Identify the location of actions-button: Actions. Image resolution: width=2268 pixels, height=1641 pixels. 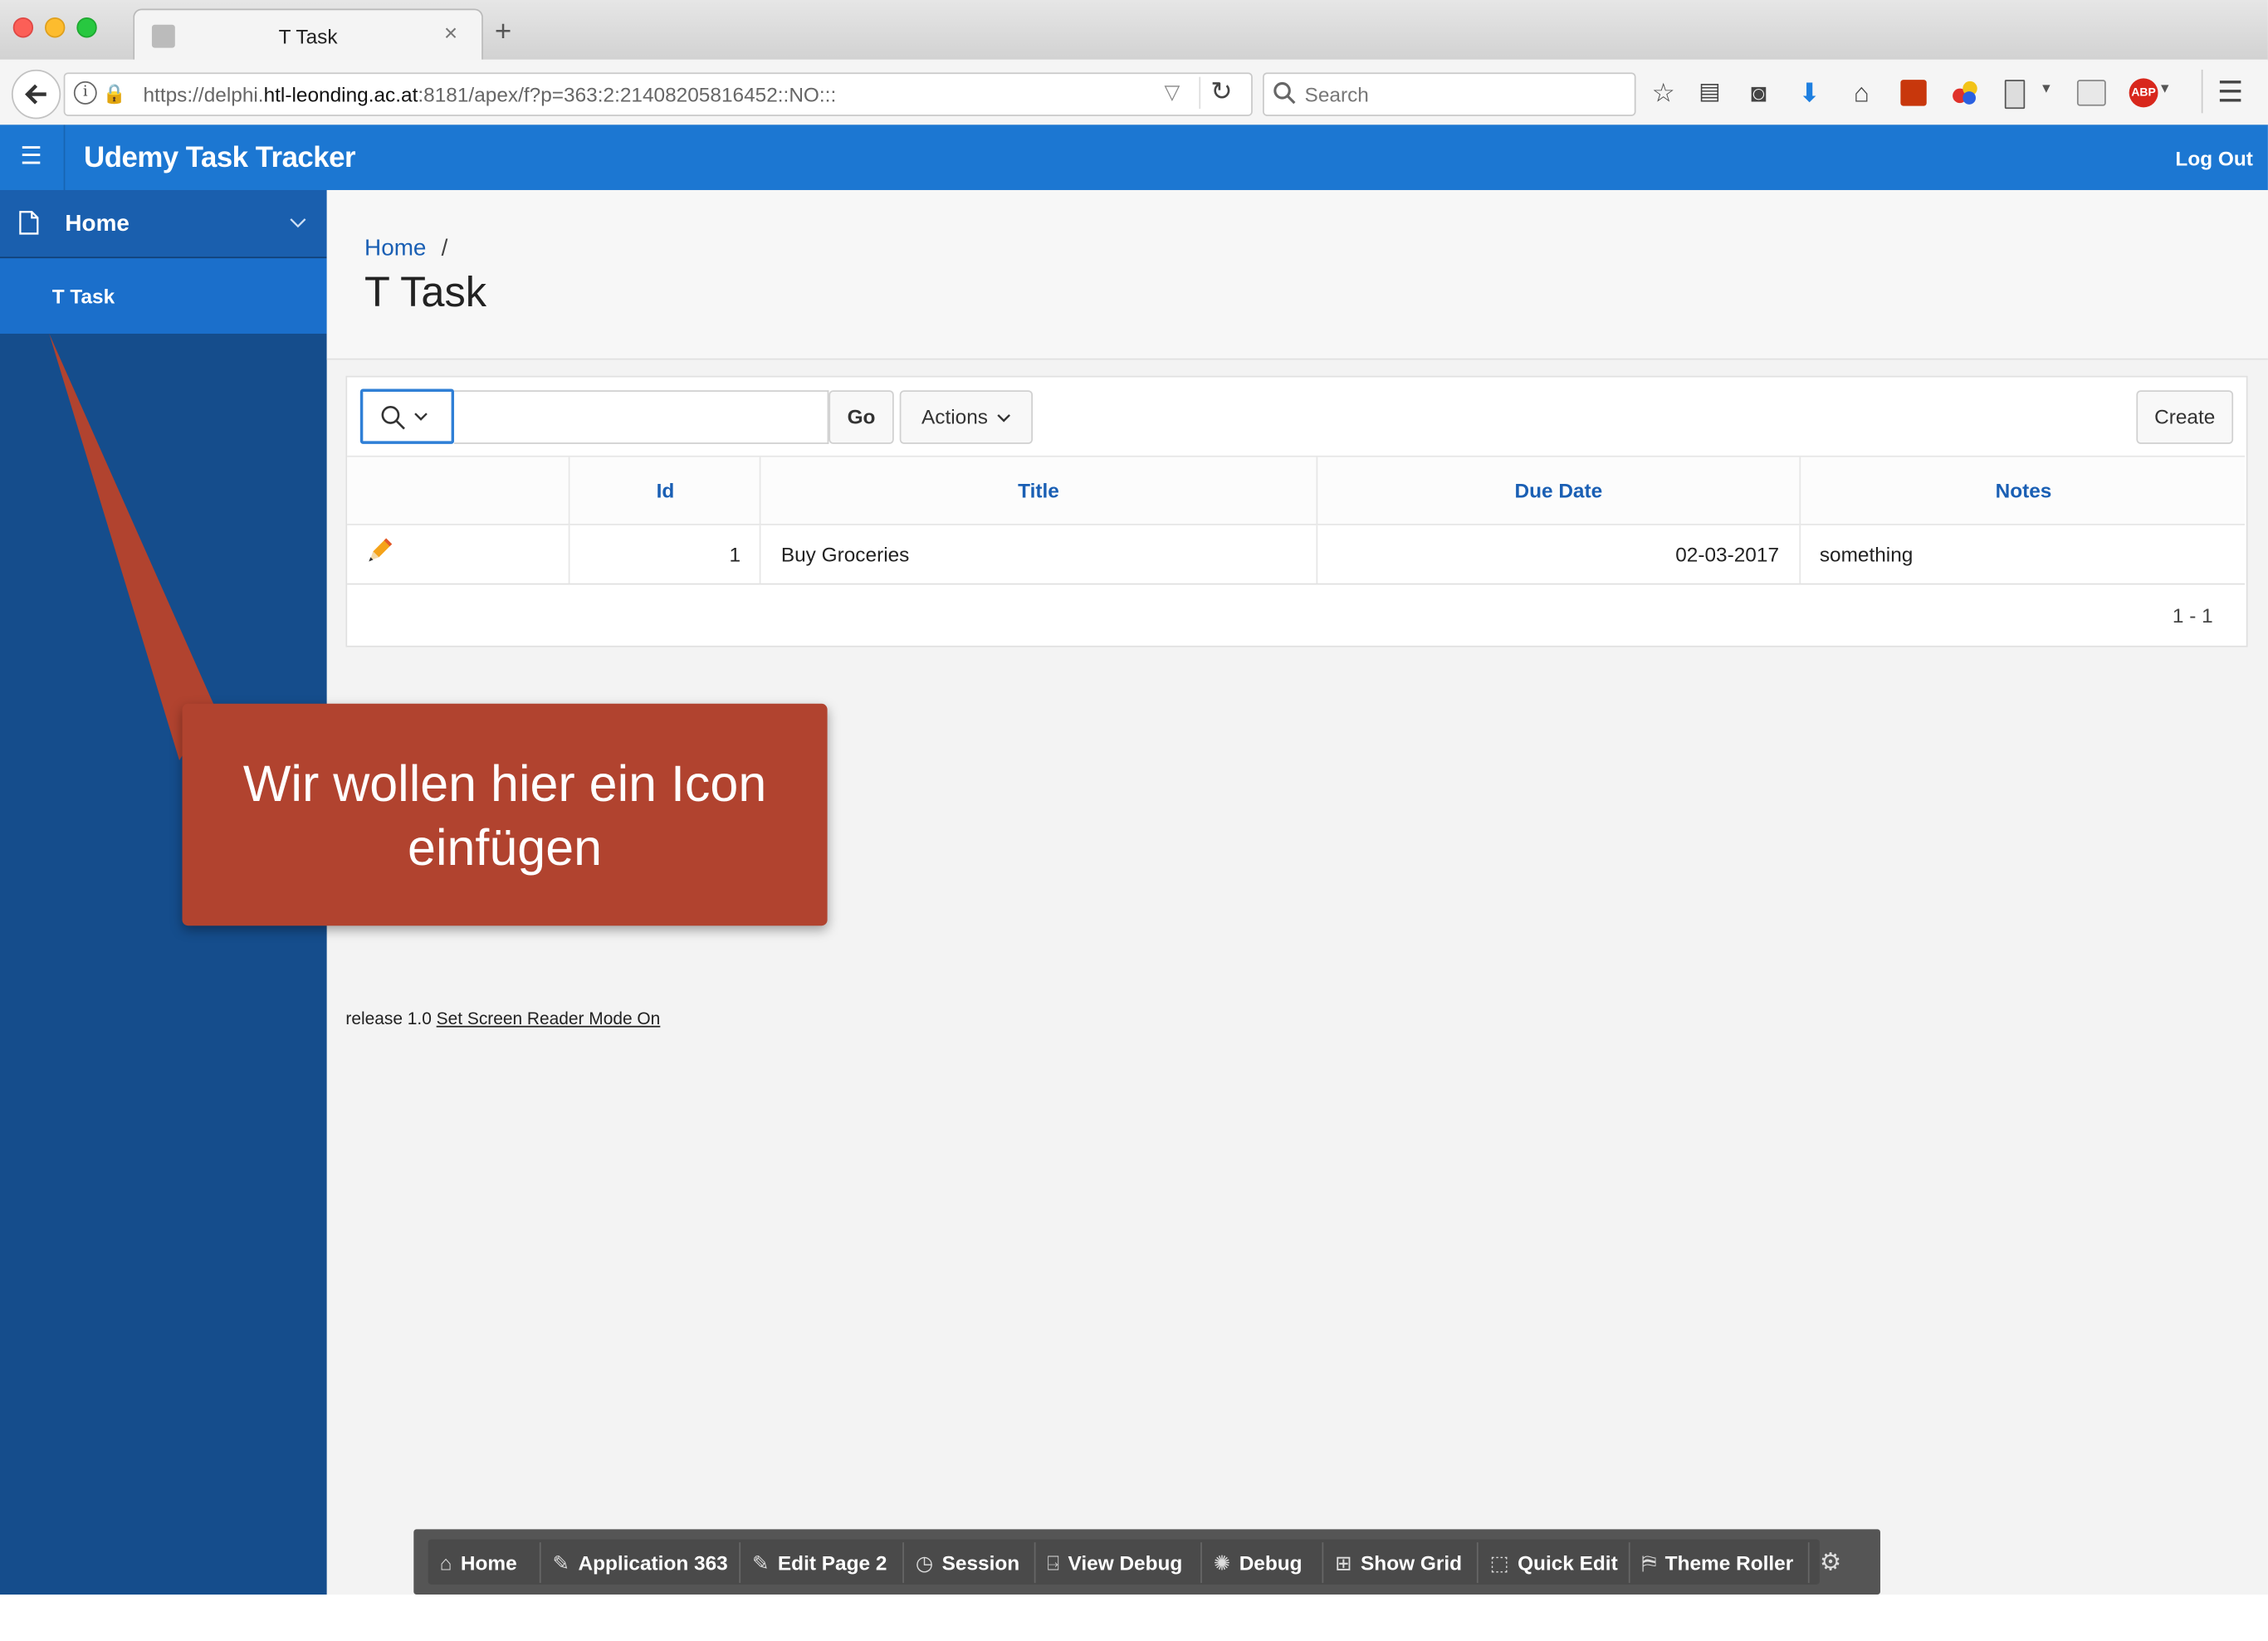
(966, 417).